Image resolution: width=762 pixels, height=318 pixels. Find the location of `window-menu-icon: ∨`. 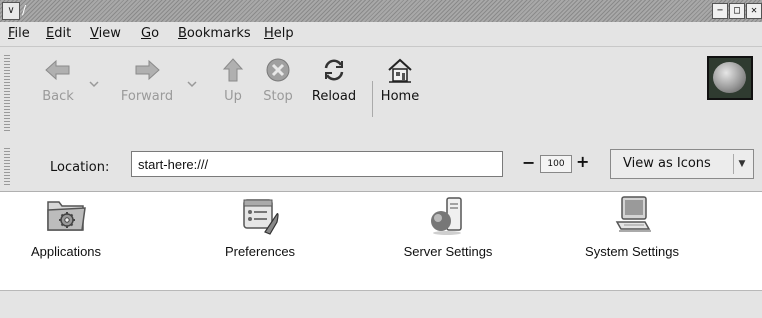

window-menu-icon: ∨ is located at coordinates (11, 10).